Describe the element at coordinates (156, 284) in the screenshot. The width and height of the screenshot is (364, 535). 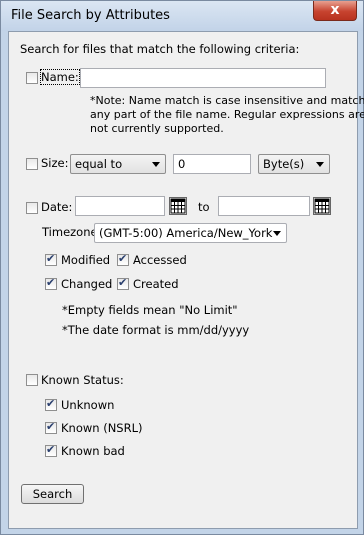
I see `created-label: Created` at that location.